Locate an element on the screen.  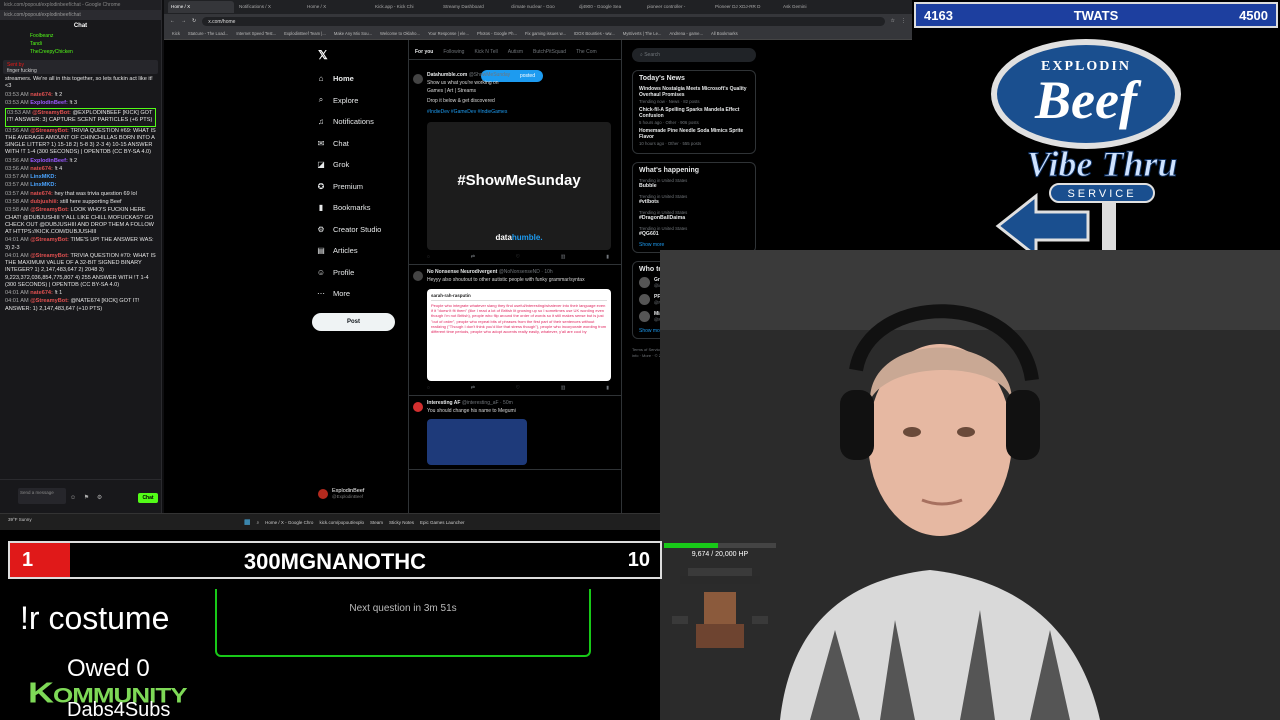
nav-item-notifications: ♫ Notifications is located at coordinates (358, 122).